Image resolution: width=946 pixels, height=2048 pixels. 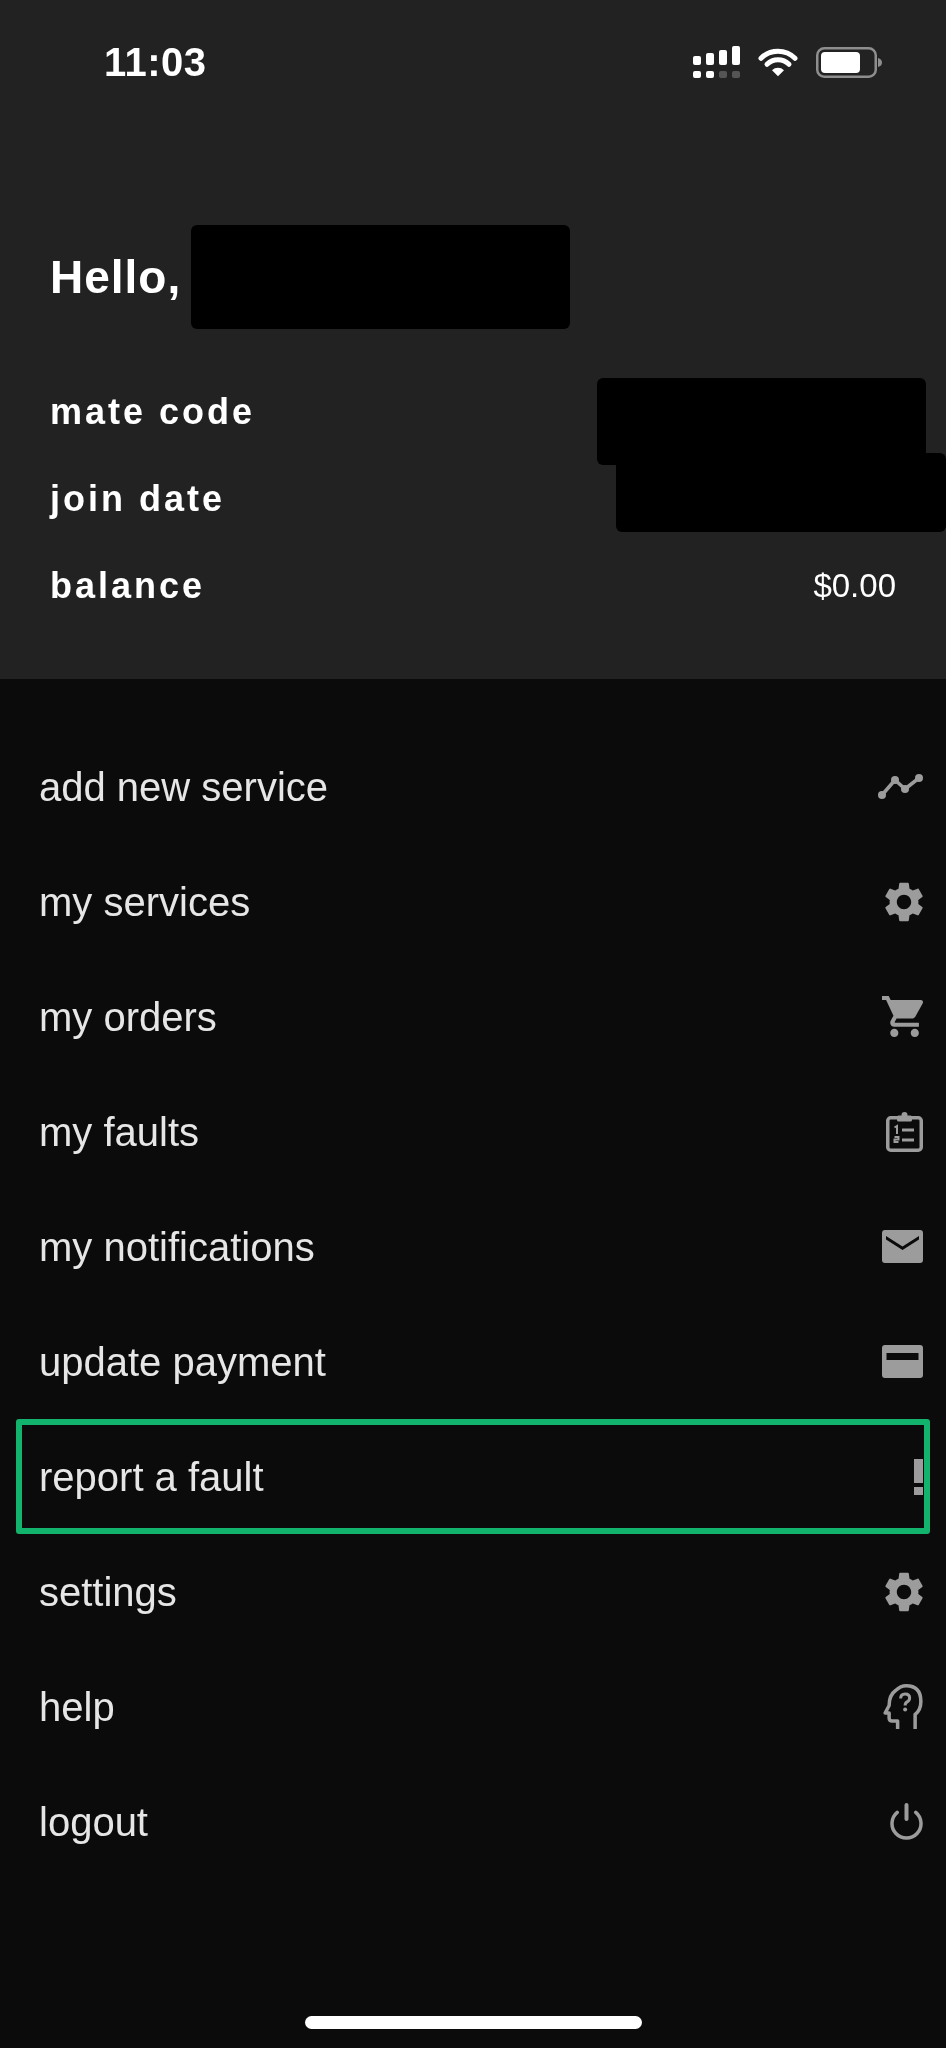 What do you see at coordinates (473, 1016) in the screenshot?
I see `menu-item: my orders` at bounding box center [473, 1016].